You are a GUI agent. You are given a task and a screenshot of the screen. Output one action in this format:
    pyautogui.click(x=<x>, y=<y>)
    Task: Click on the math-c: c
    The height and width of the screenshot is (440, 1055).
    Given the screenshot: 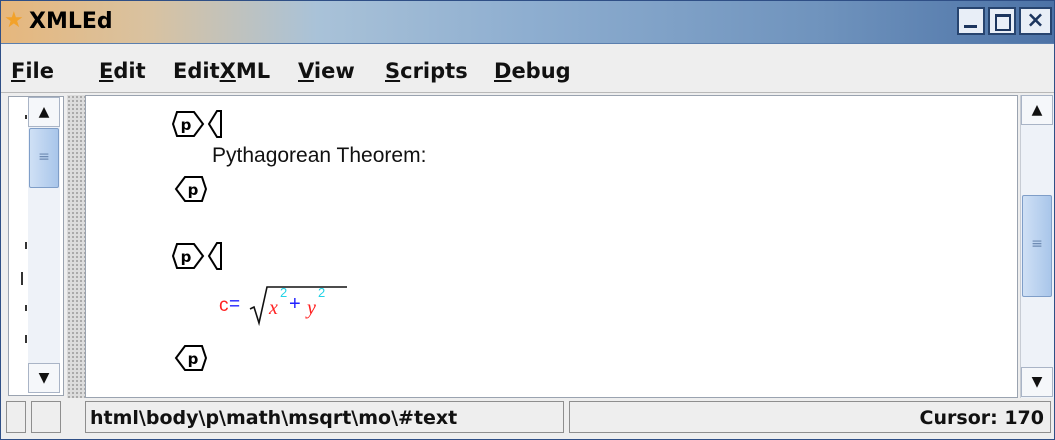 What is the action you would take?
    pyautogui.click(x=224, y=305)
    